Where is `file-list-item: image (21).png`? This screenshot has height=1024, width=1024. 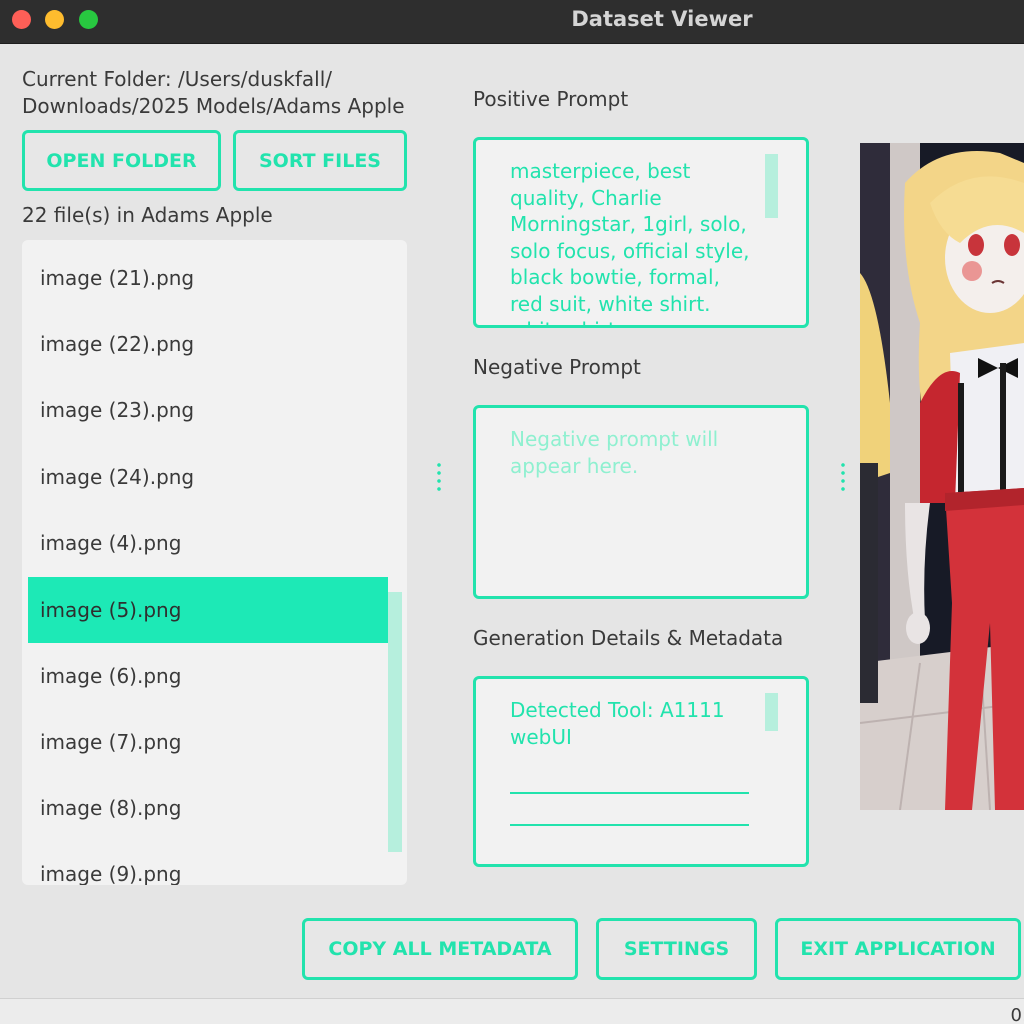 file-list-item: image (21).png is located at coordinates (208, 278).